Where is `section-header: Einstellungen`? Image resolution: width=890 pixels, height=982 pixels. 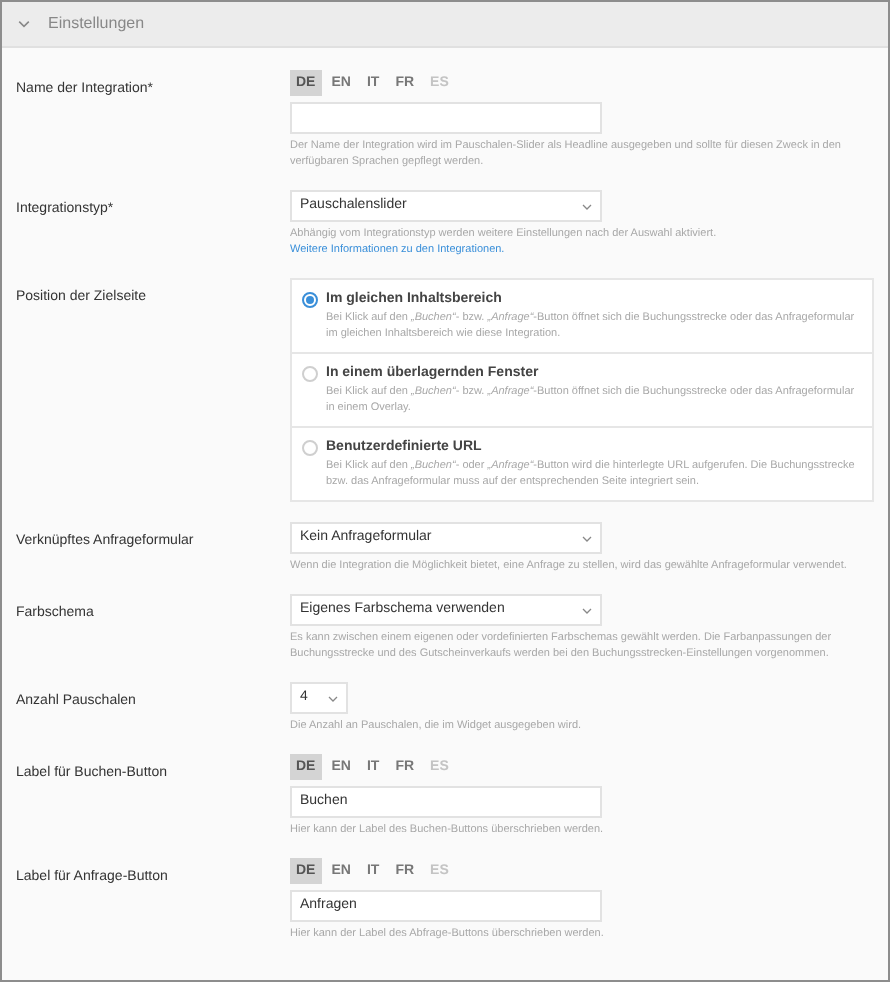
section-header: Einstellungen is located at coordinates (445, 25).